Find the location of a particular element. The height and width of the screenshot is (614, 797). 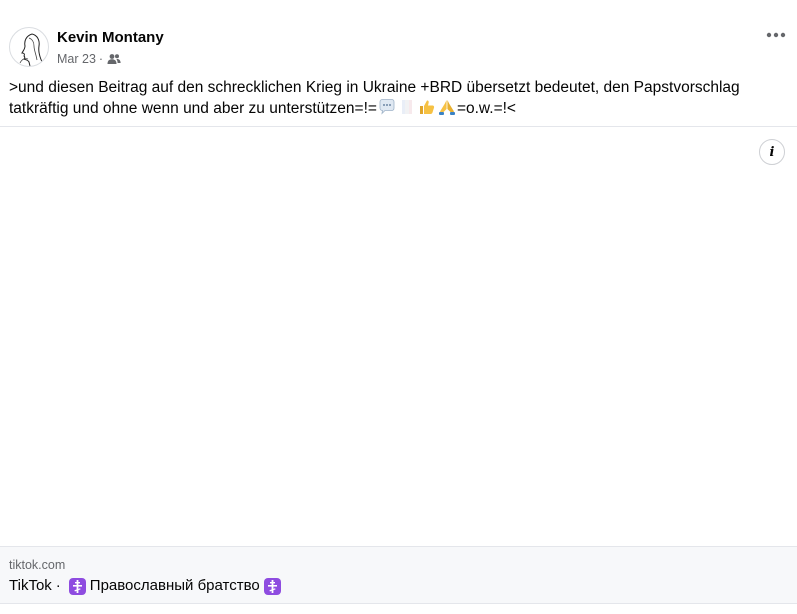

friends-icon is located at coordinates (114, 59).